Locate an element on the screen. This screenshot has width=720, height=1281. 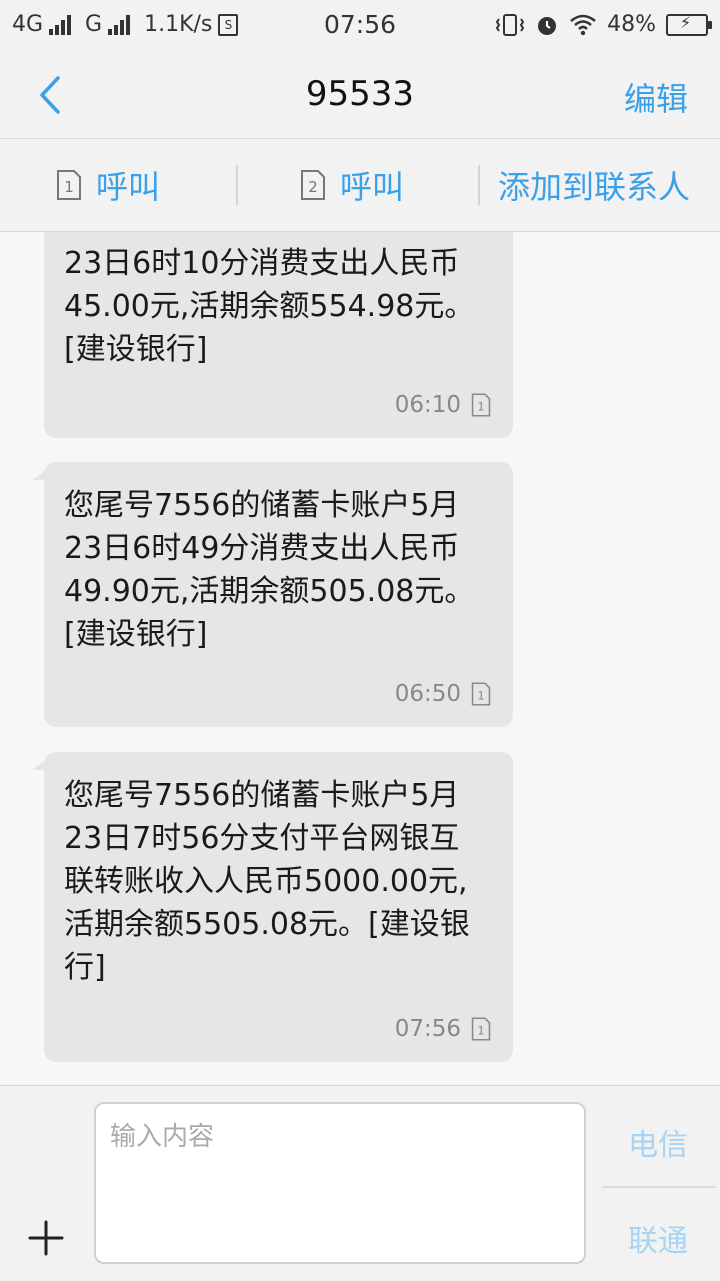
alarm-icon is located at coordinates (547, 25).